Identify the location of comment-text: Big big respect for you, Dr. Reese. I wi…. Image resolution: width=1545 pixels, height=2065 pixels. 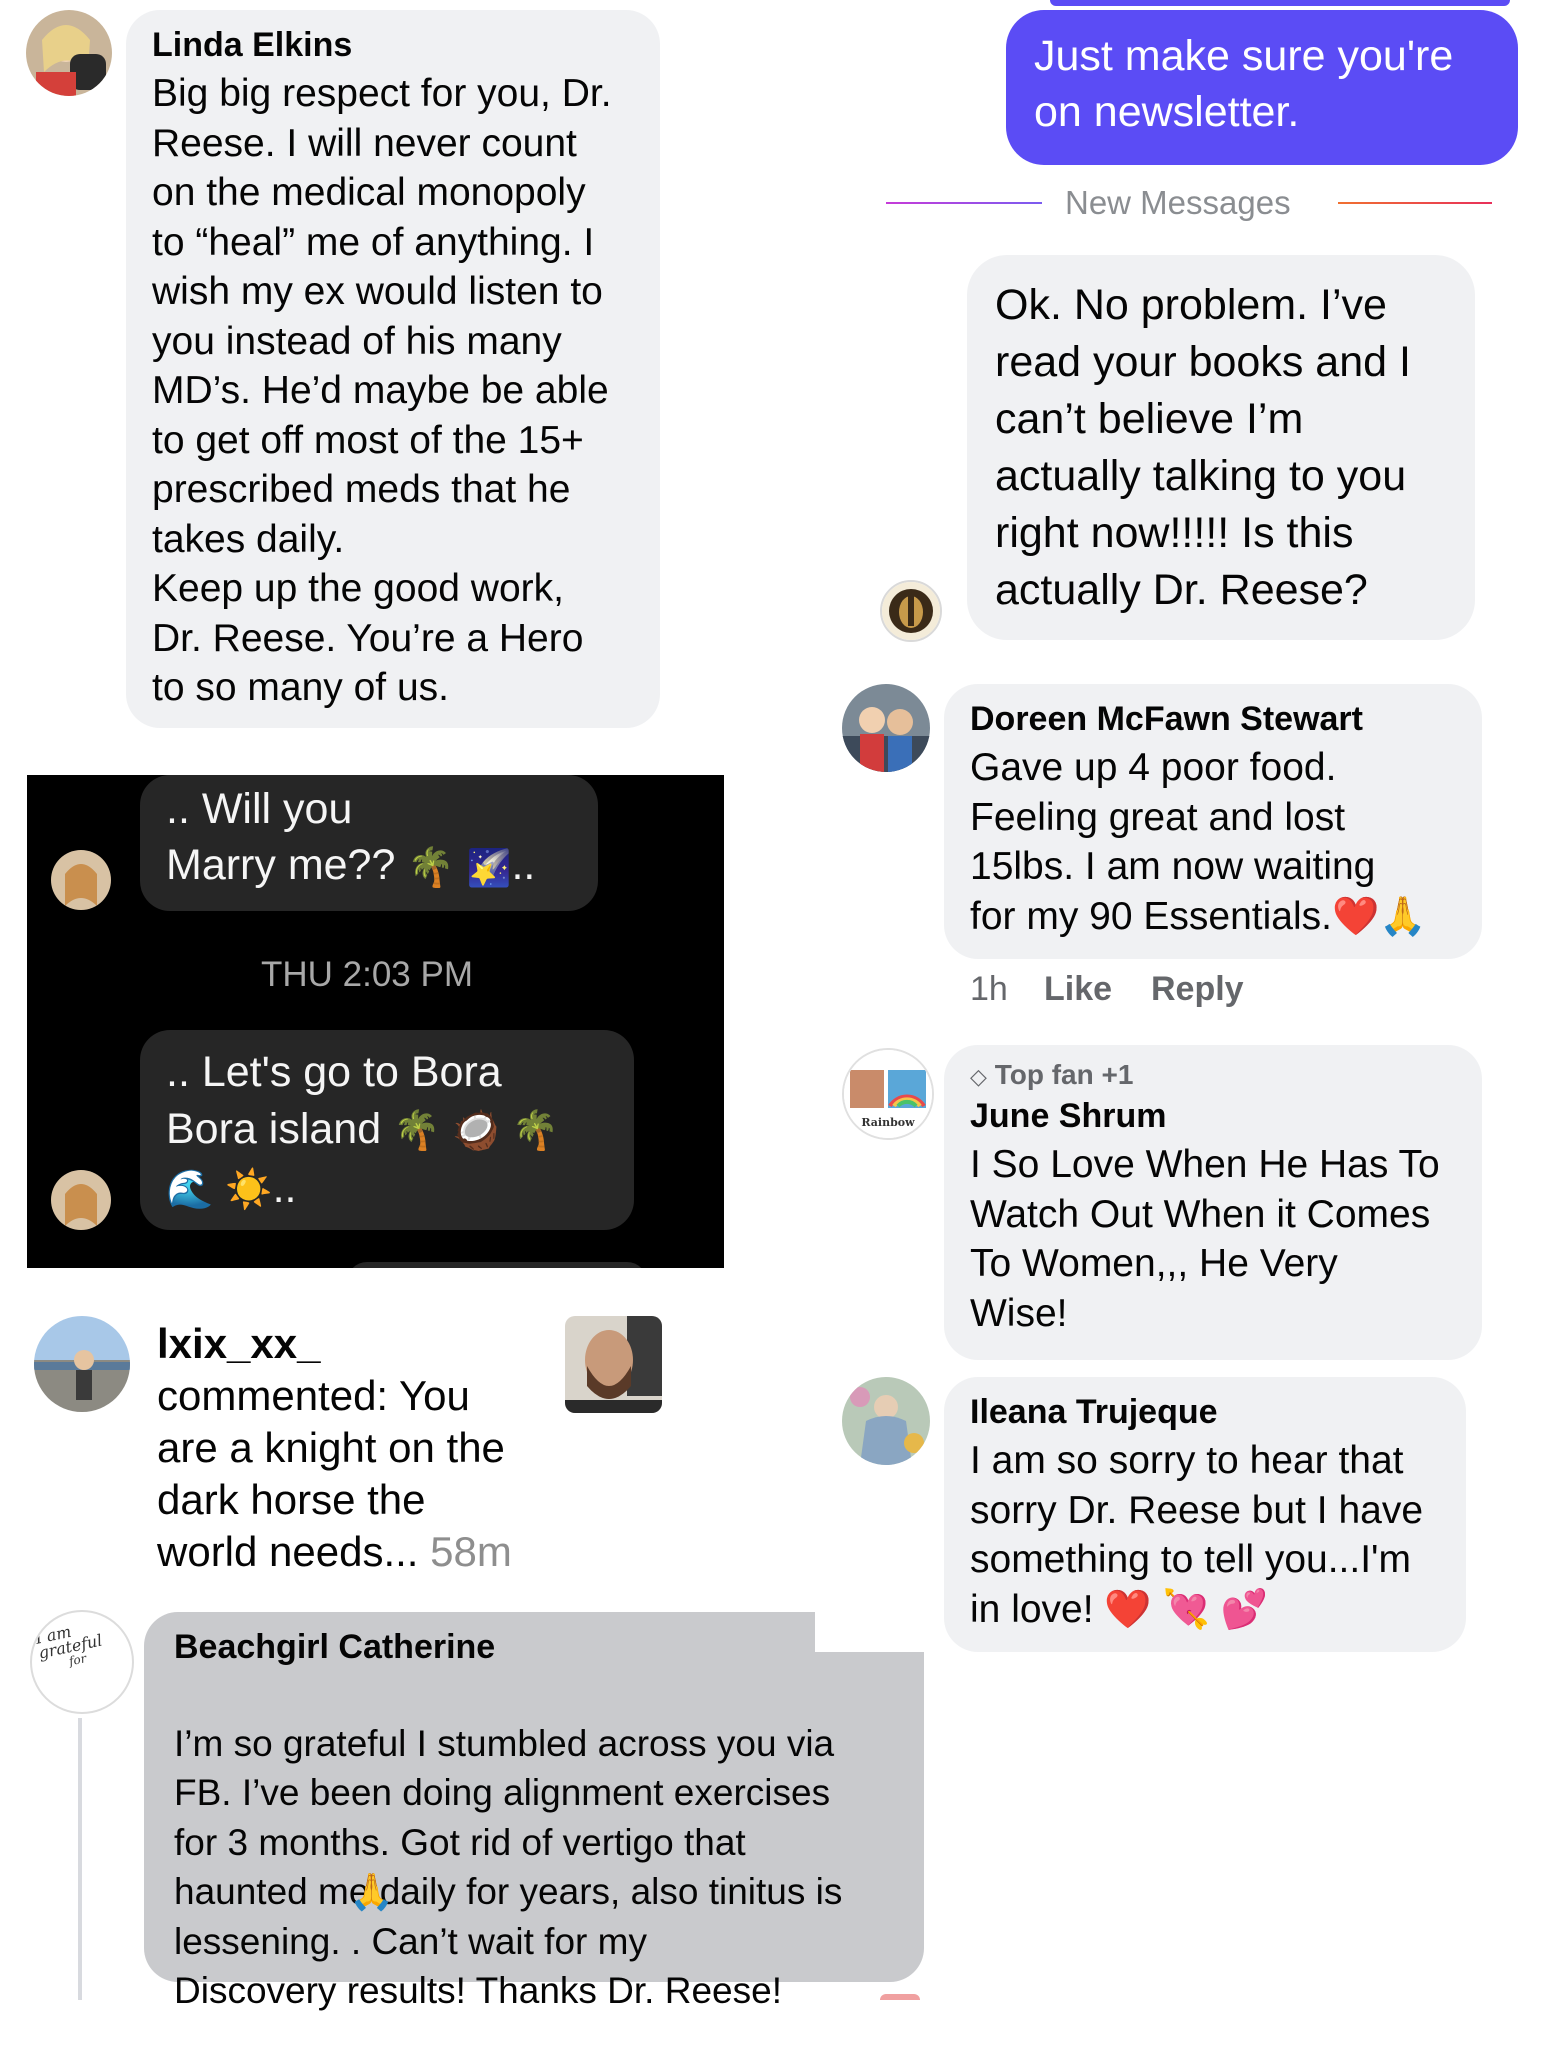
(382, 390).